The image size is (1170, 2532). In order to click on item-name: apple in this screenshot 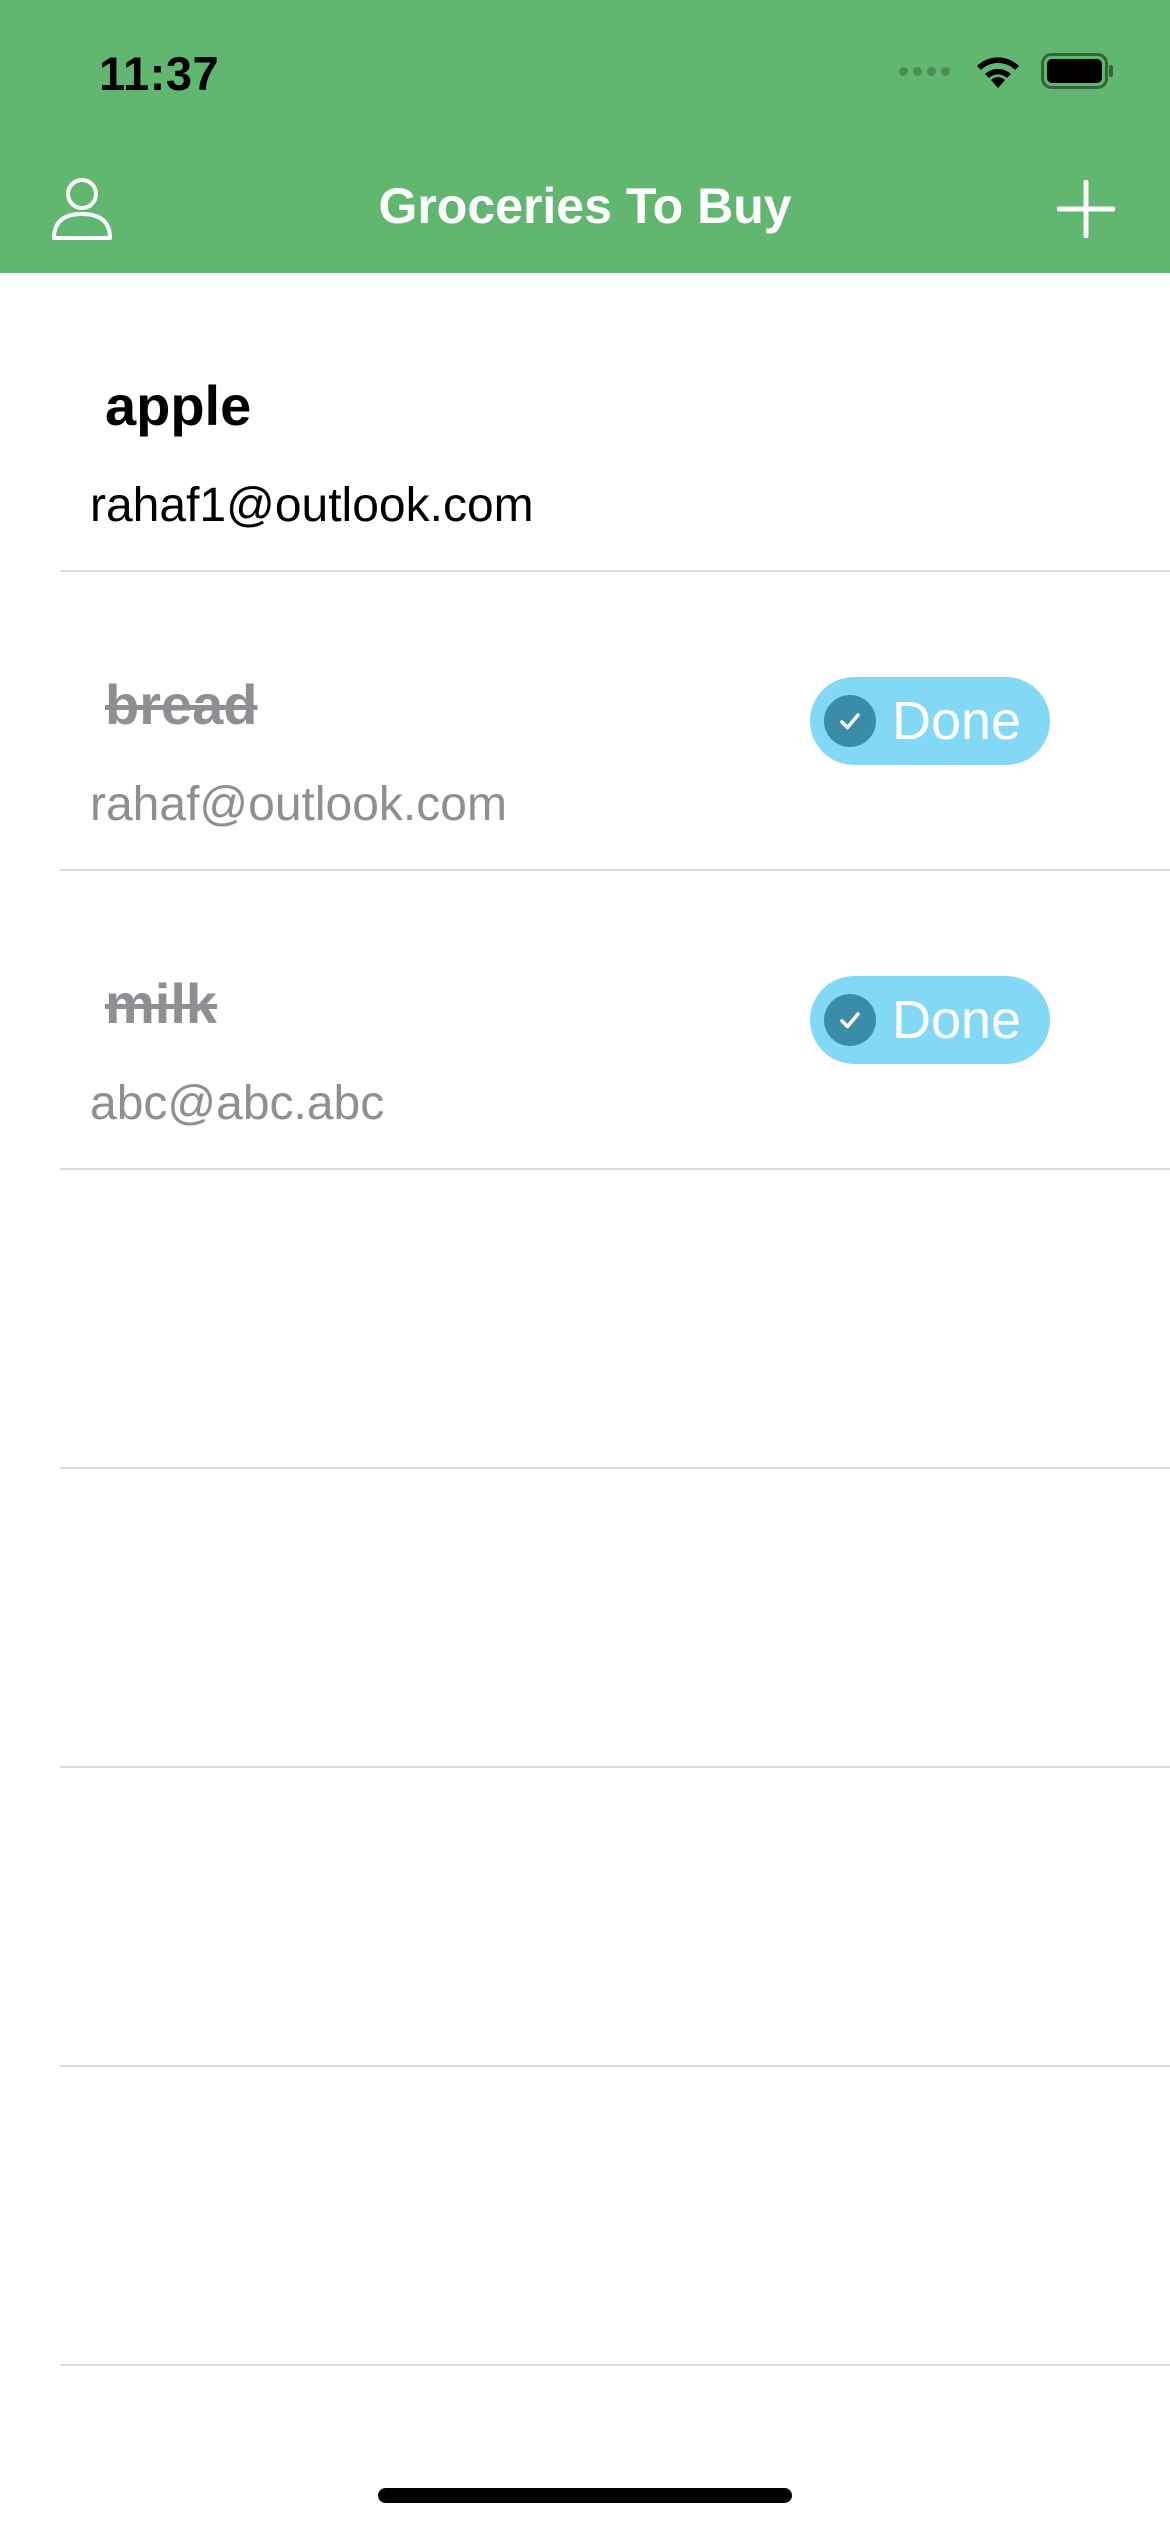, I will do `click(178, 405)`.